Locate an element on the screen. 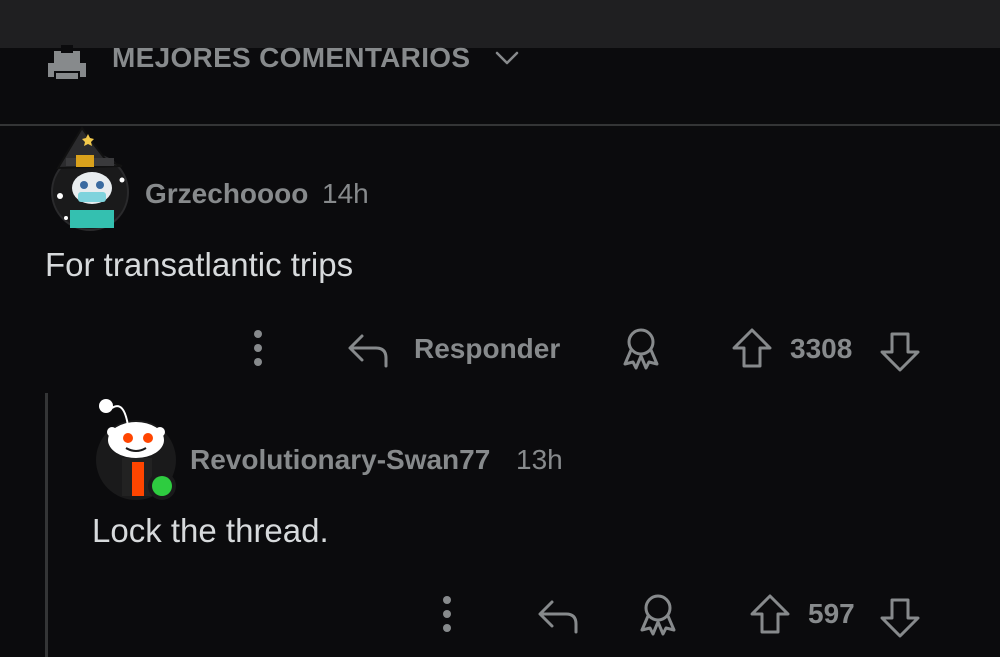 The image size is (1000, 657). comment-timestamp: 14h is located at coordinates (345, 193).